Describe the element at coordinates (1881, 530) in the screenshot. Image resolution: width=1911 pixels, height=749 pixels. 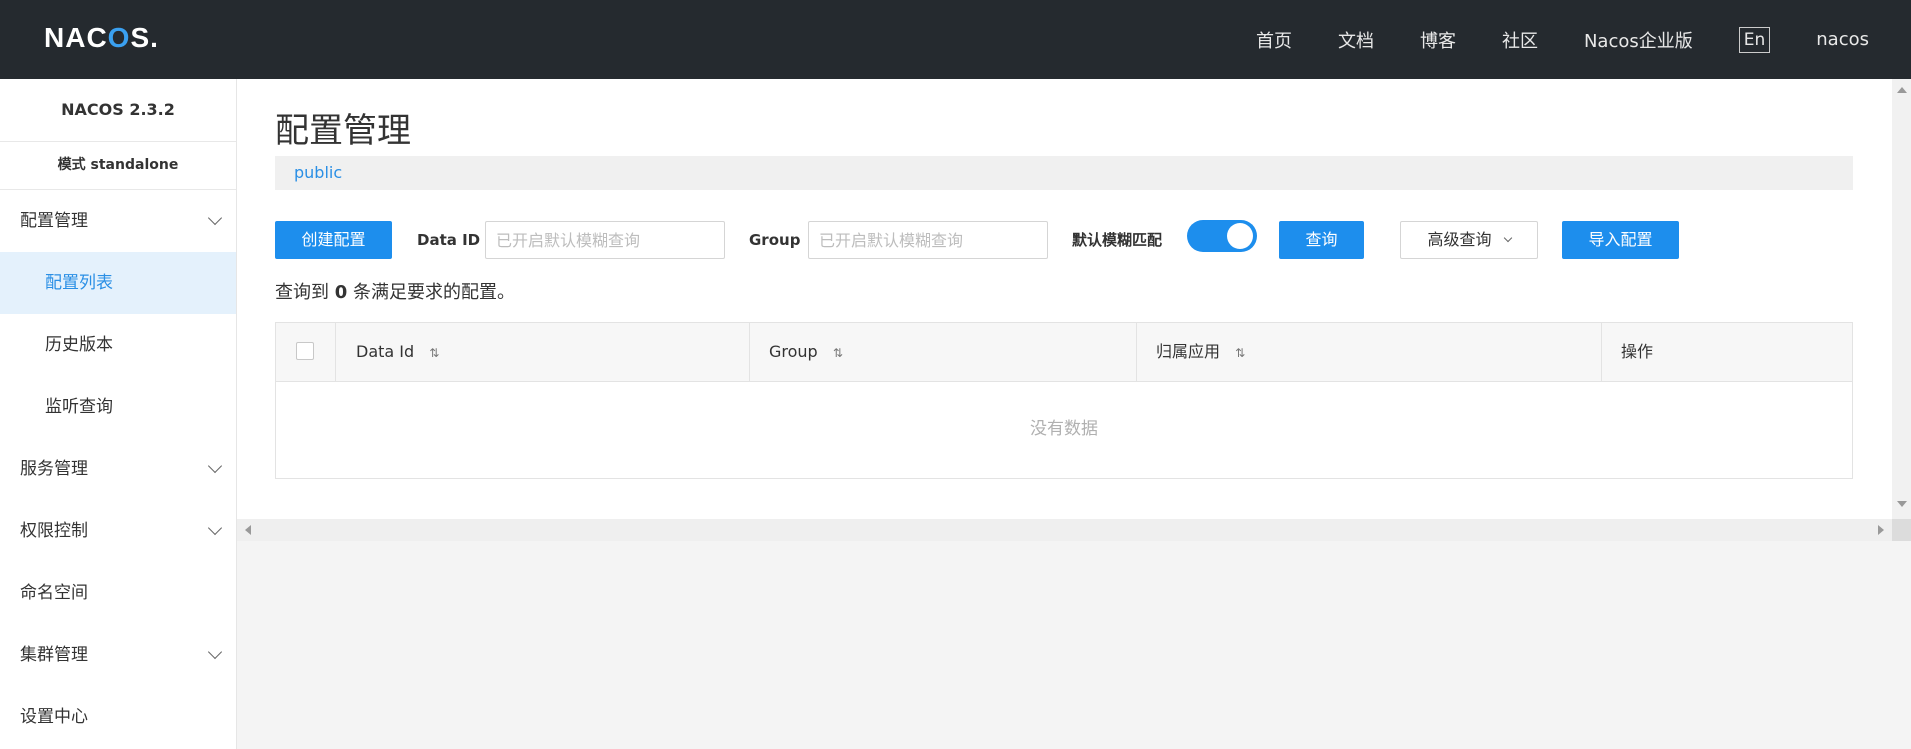
I see `scroll-right-icon` at that location.